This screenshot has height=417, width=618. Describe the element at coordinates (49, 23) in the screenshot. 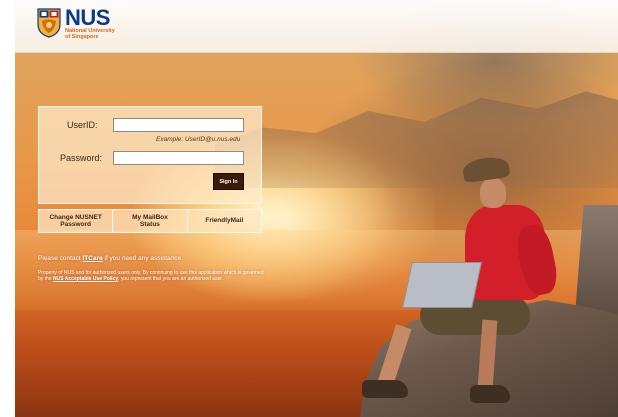

I see `nus-crest-icon` at that location.